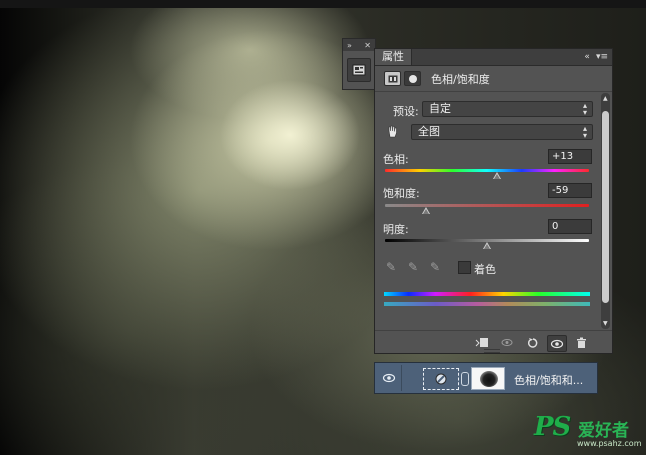  What do you see at coordinates (406, 111) in the screenshot?
I see `preset-label: 预设:` at bounding box center [406, 111].